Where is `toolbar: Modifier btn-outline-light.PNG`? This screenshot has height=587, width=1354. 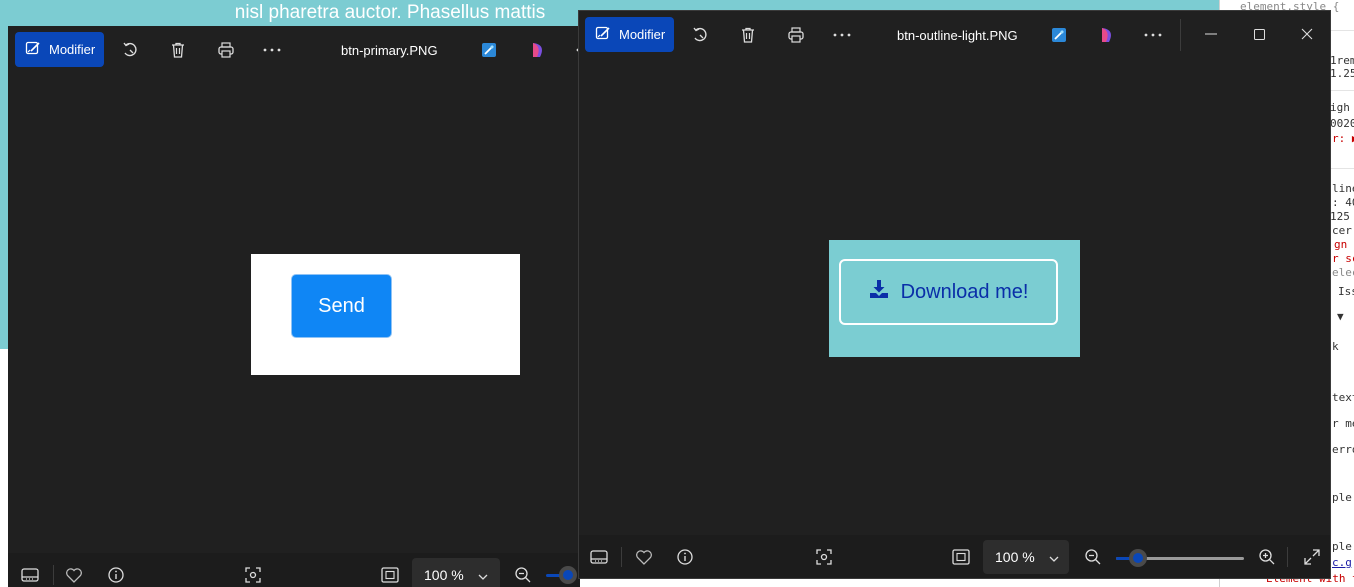 toolbar: Modifier btn-outline-light.PNG is located at coordinates (954, 35).